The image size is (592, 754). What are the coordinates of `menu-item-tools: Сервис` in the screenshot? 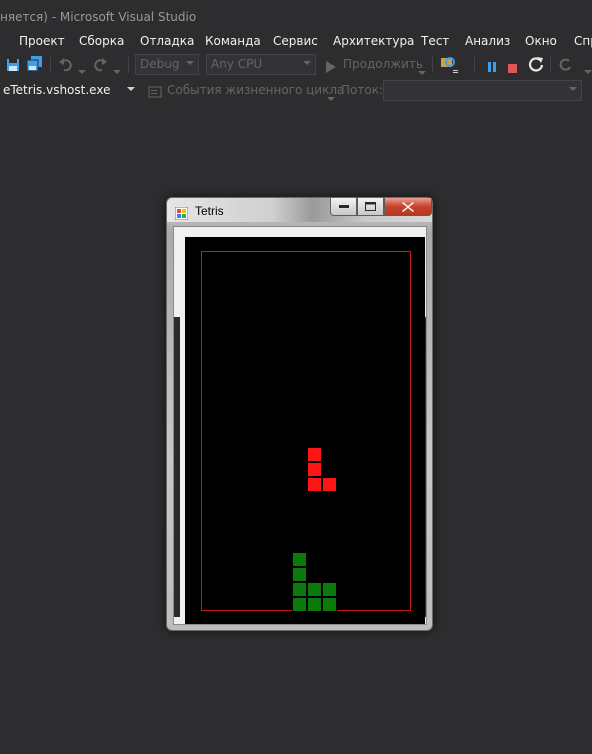 It's located at (295, 41).